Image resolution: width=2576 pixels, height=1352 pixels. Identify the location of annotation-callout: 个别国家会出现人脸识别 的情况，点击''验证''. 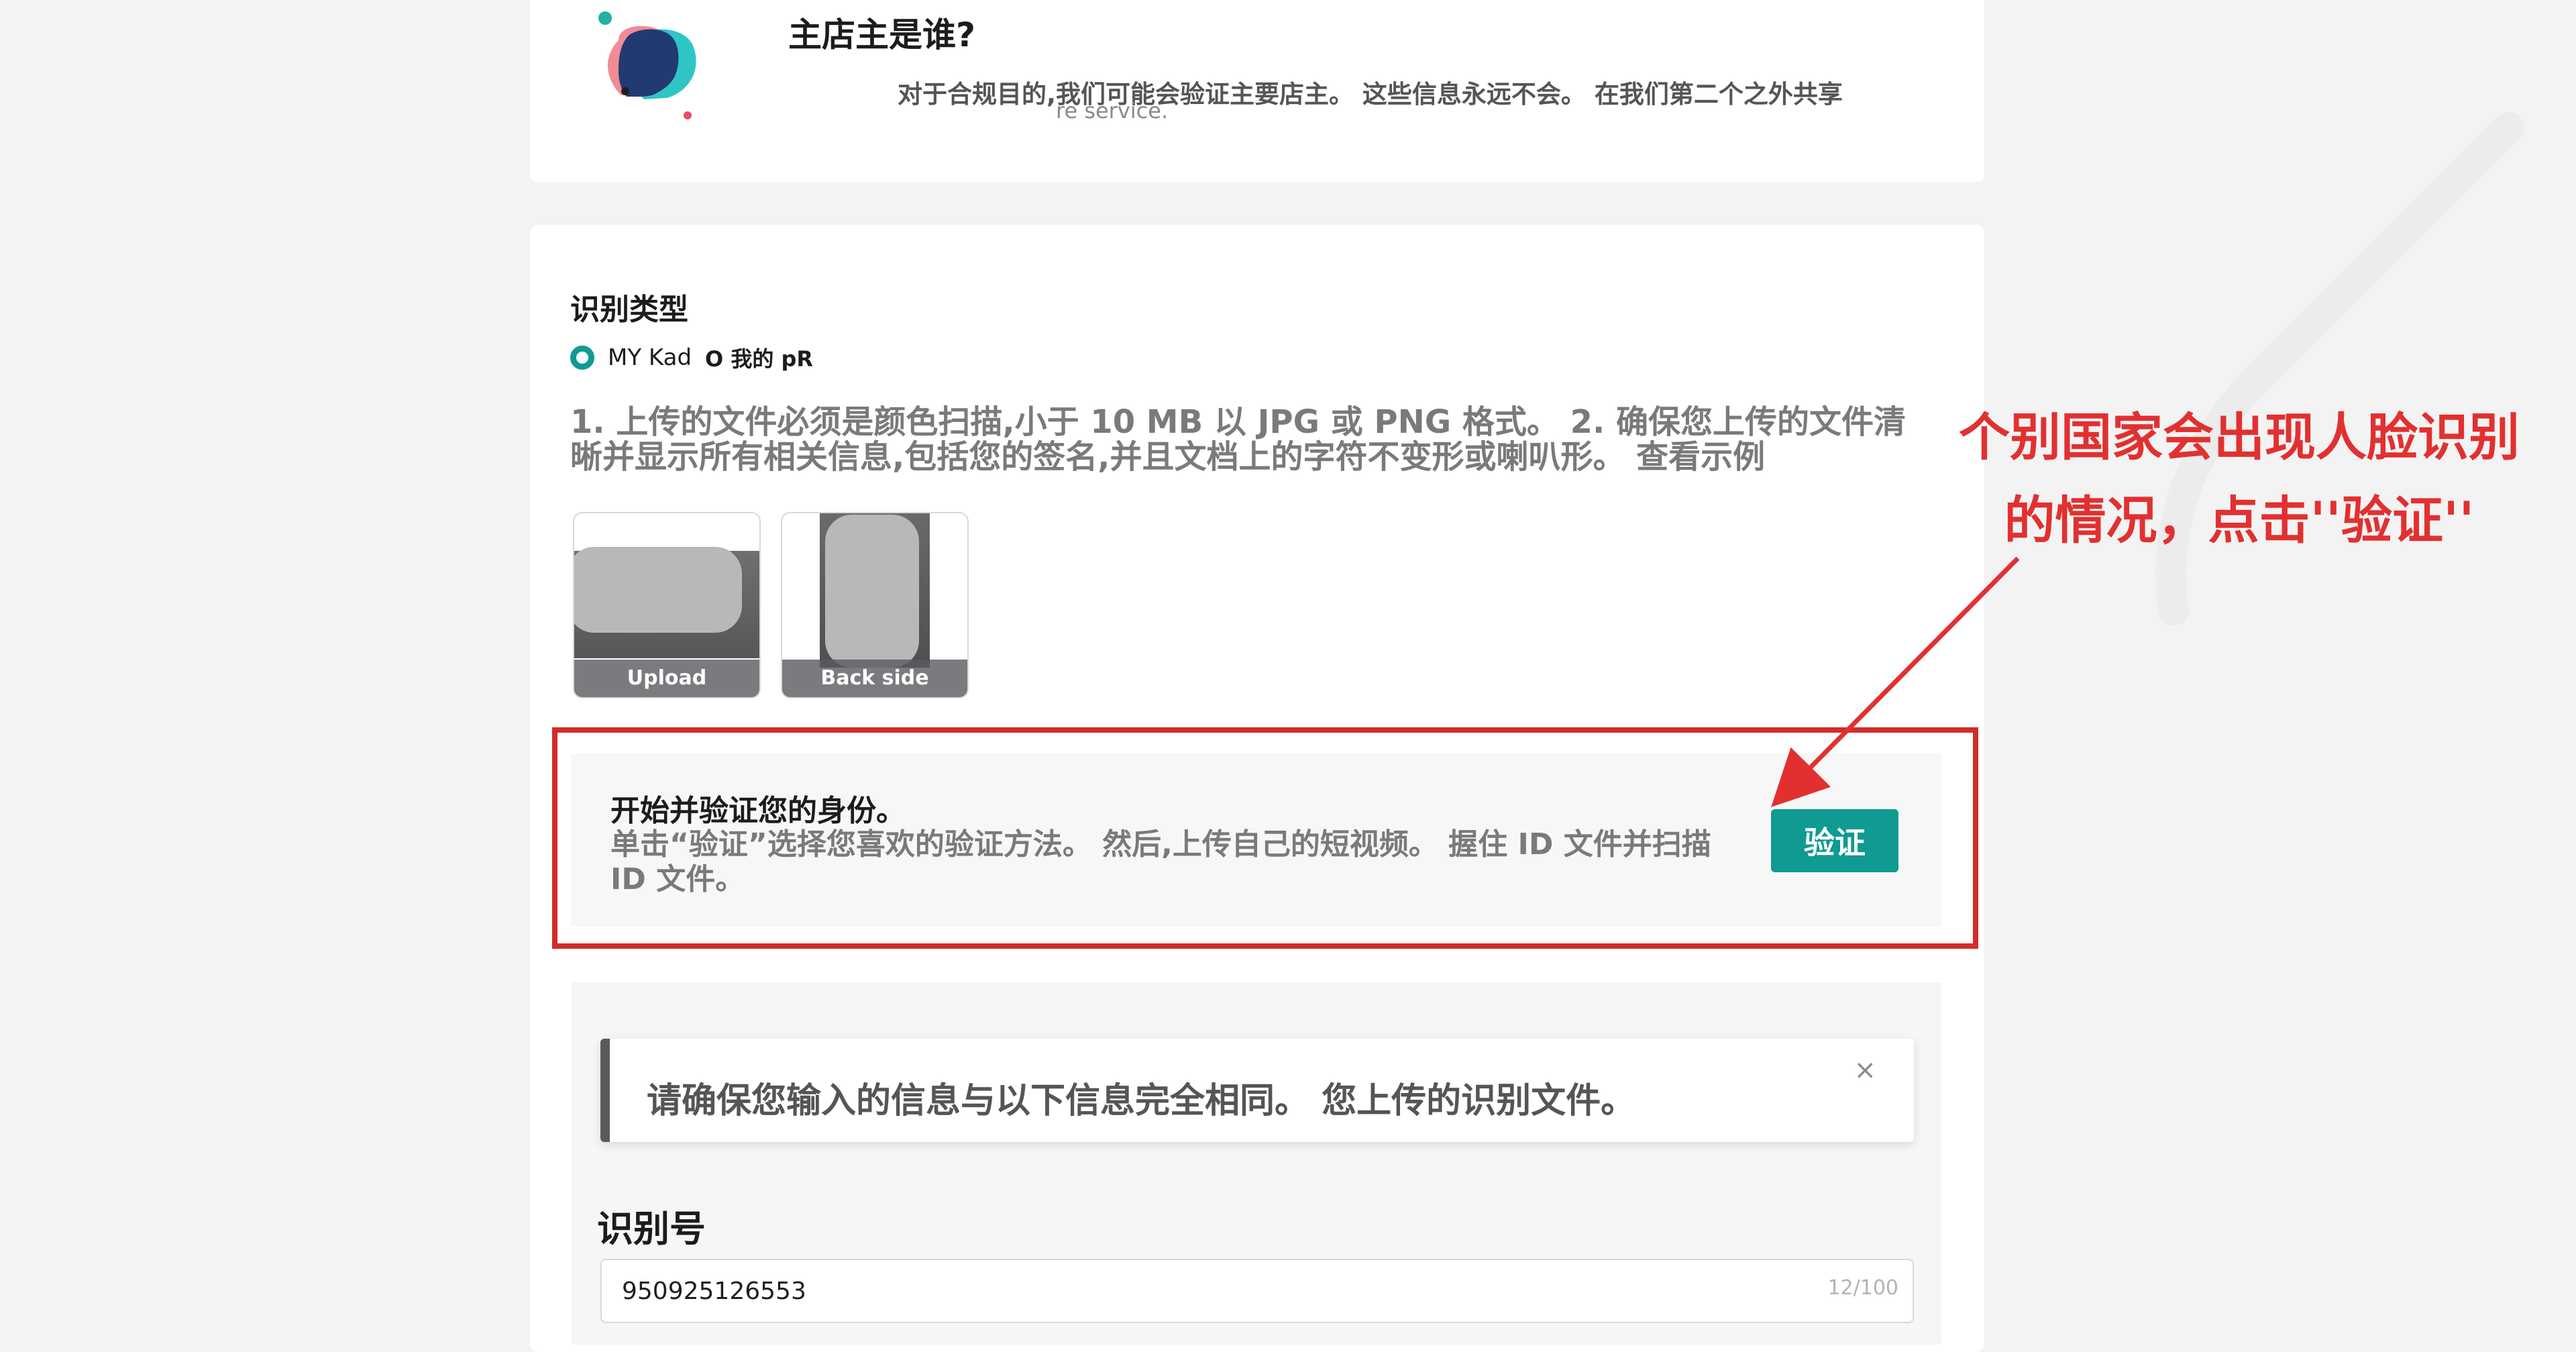
(2239, 479).